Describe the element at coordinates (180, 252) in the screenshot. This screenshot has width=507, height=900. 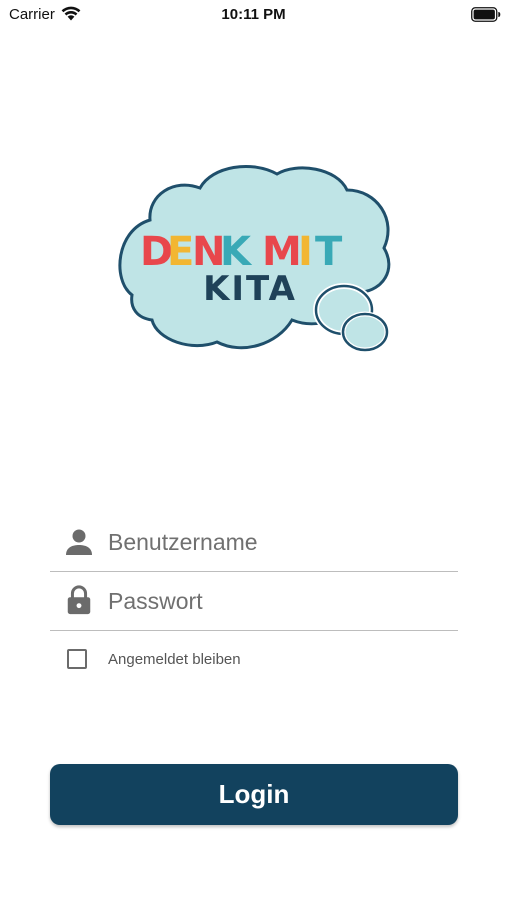
I see `logo-letter-e: E` at that location.